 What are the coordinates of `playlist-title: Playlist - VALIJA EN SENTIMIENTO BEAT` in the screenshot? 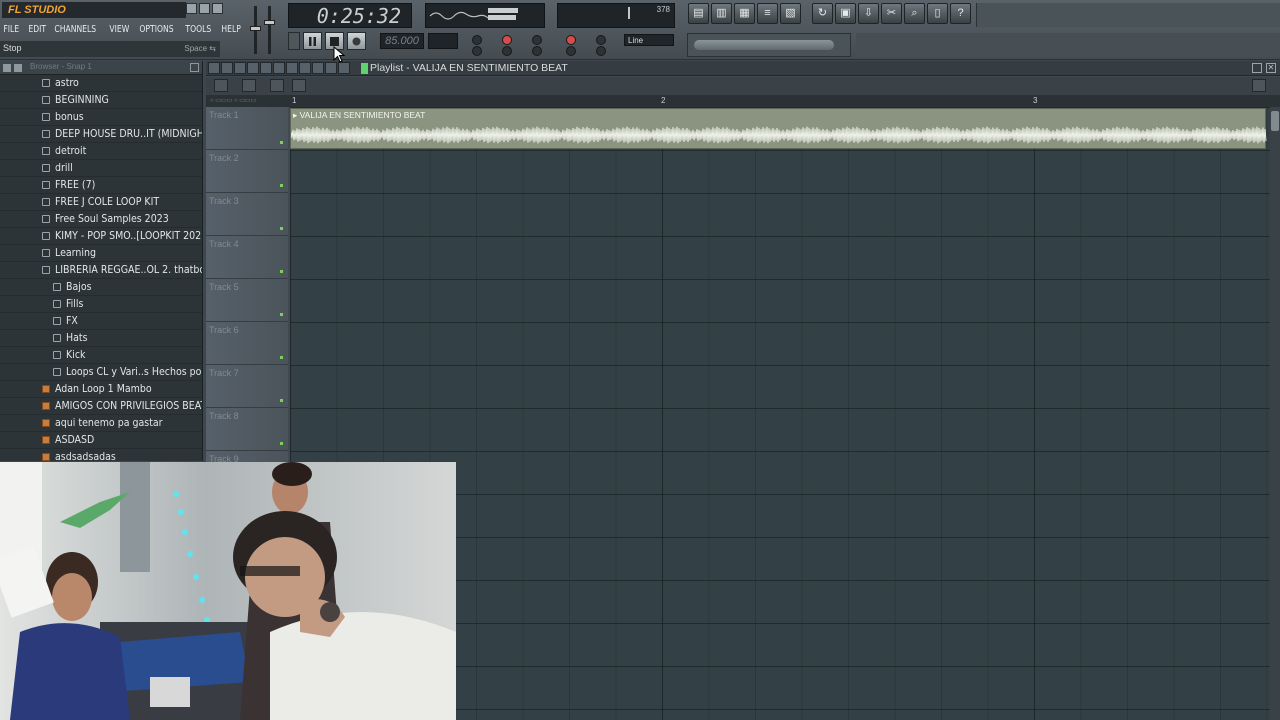 It's located at (469, 68).